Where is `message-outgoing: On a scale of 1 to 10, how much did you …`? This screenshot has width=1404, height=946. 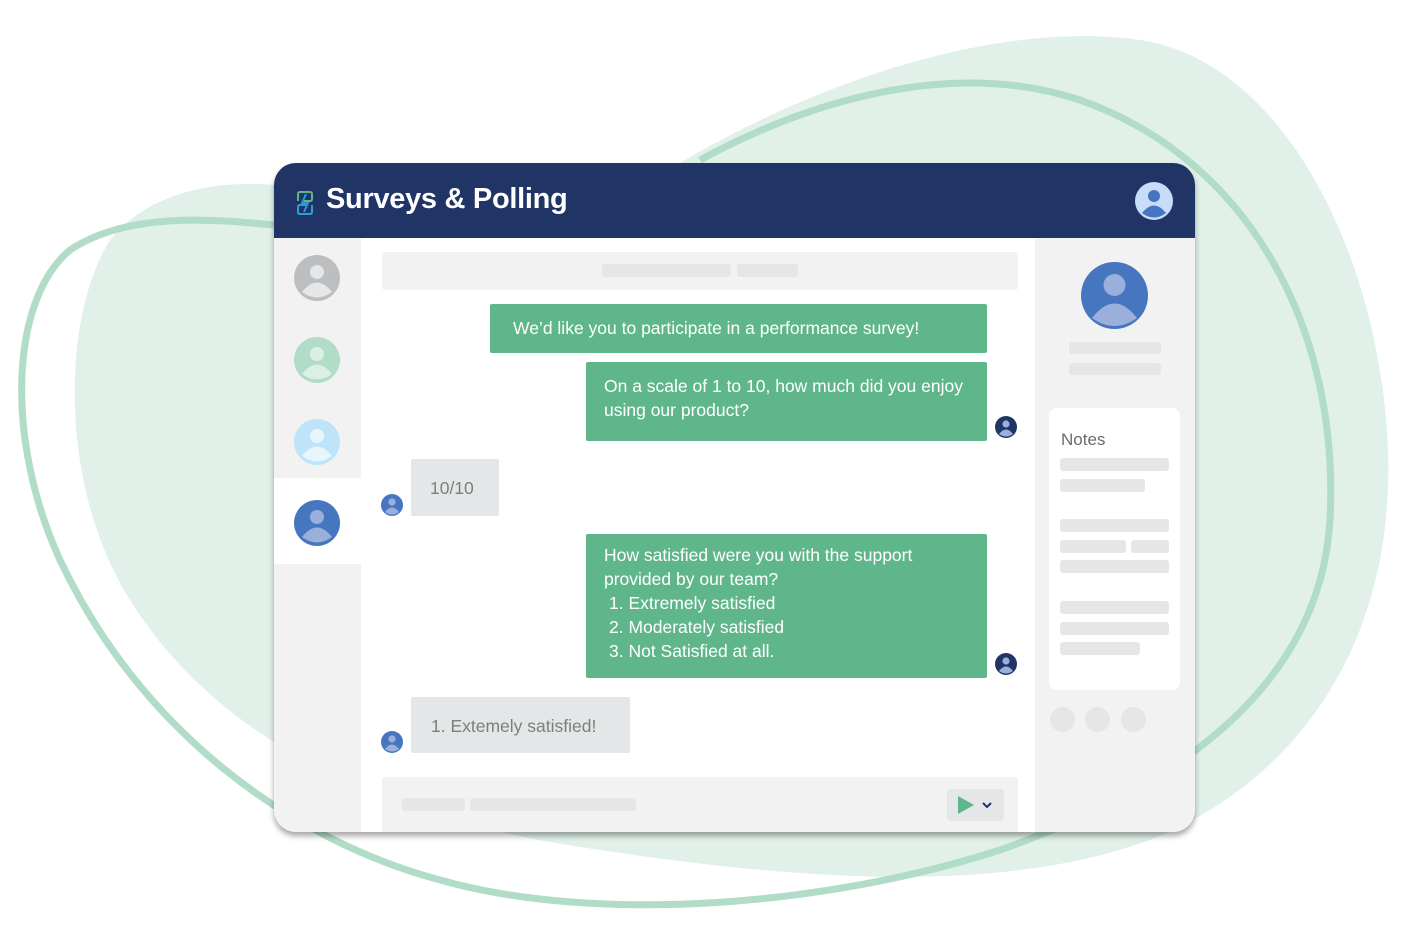 message-outgoing: On a scale of 1 to 10, how much did you … is located at coordinates (786, 401).